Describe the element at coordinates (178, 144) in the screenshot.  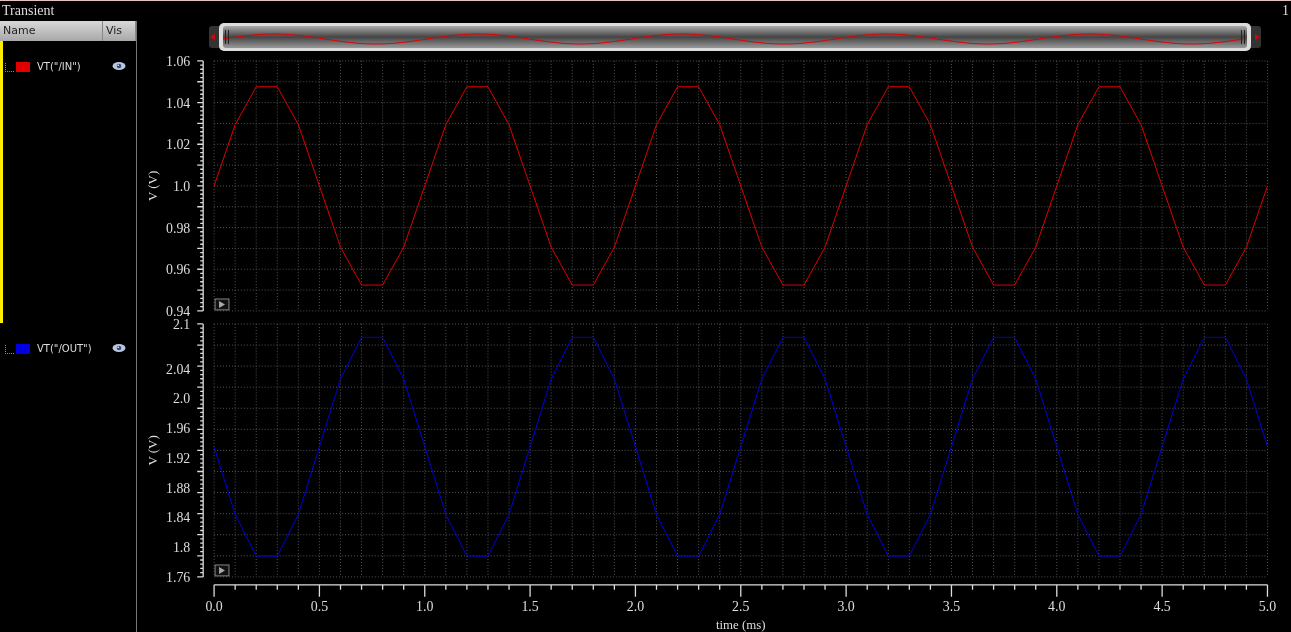
I see `y-tick-label: 1.02` at that location.